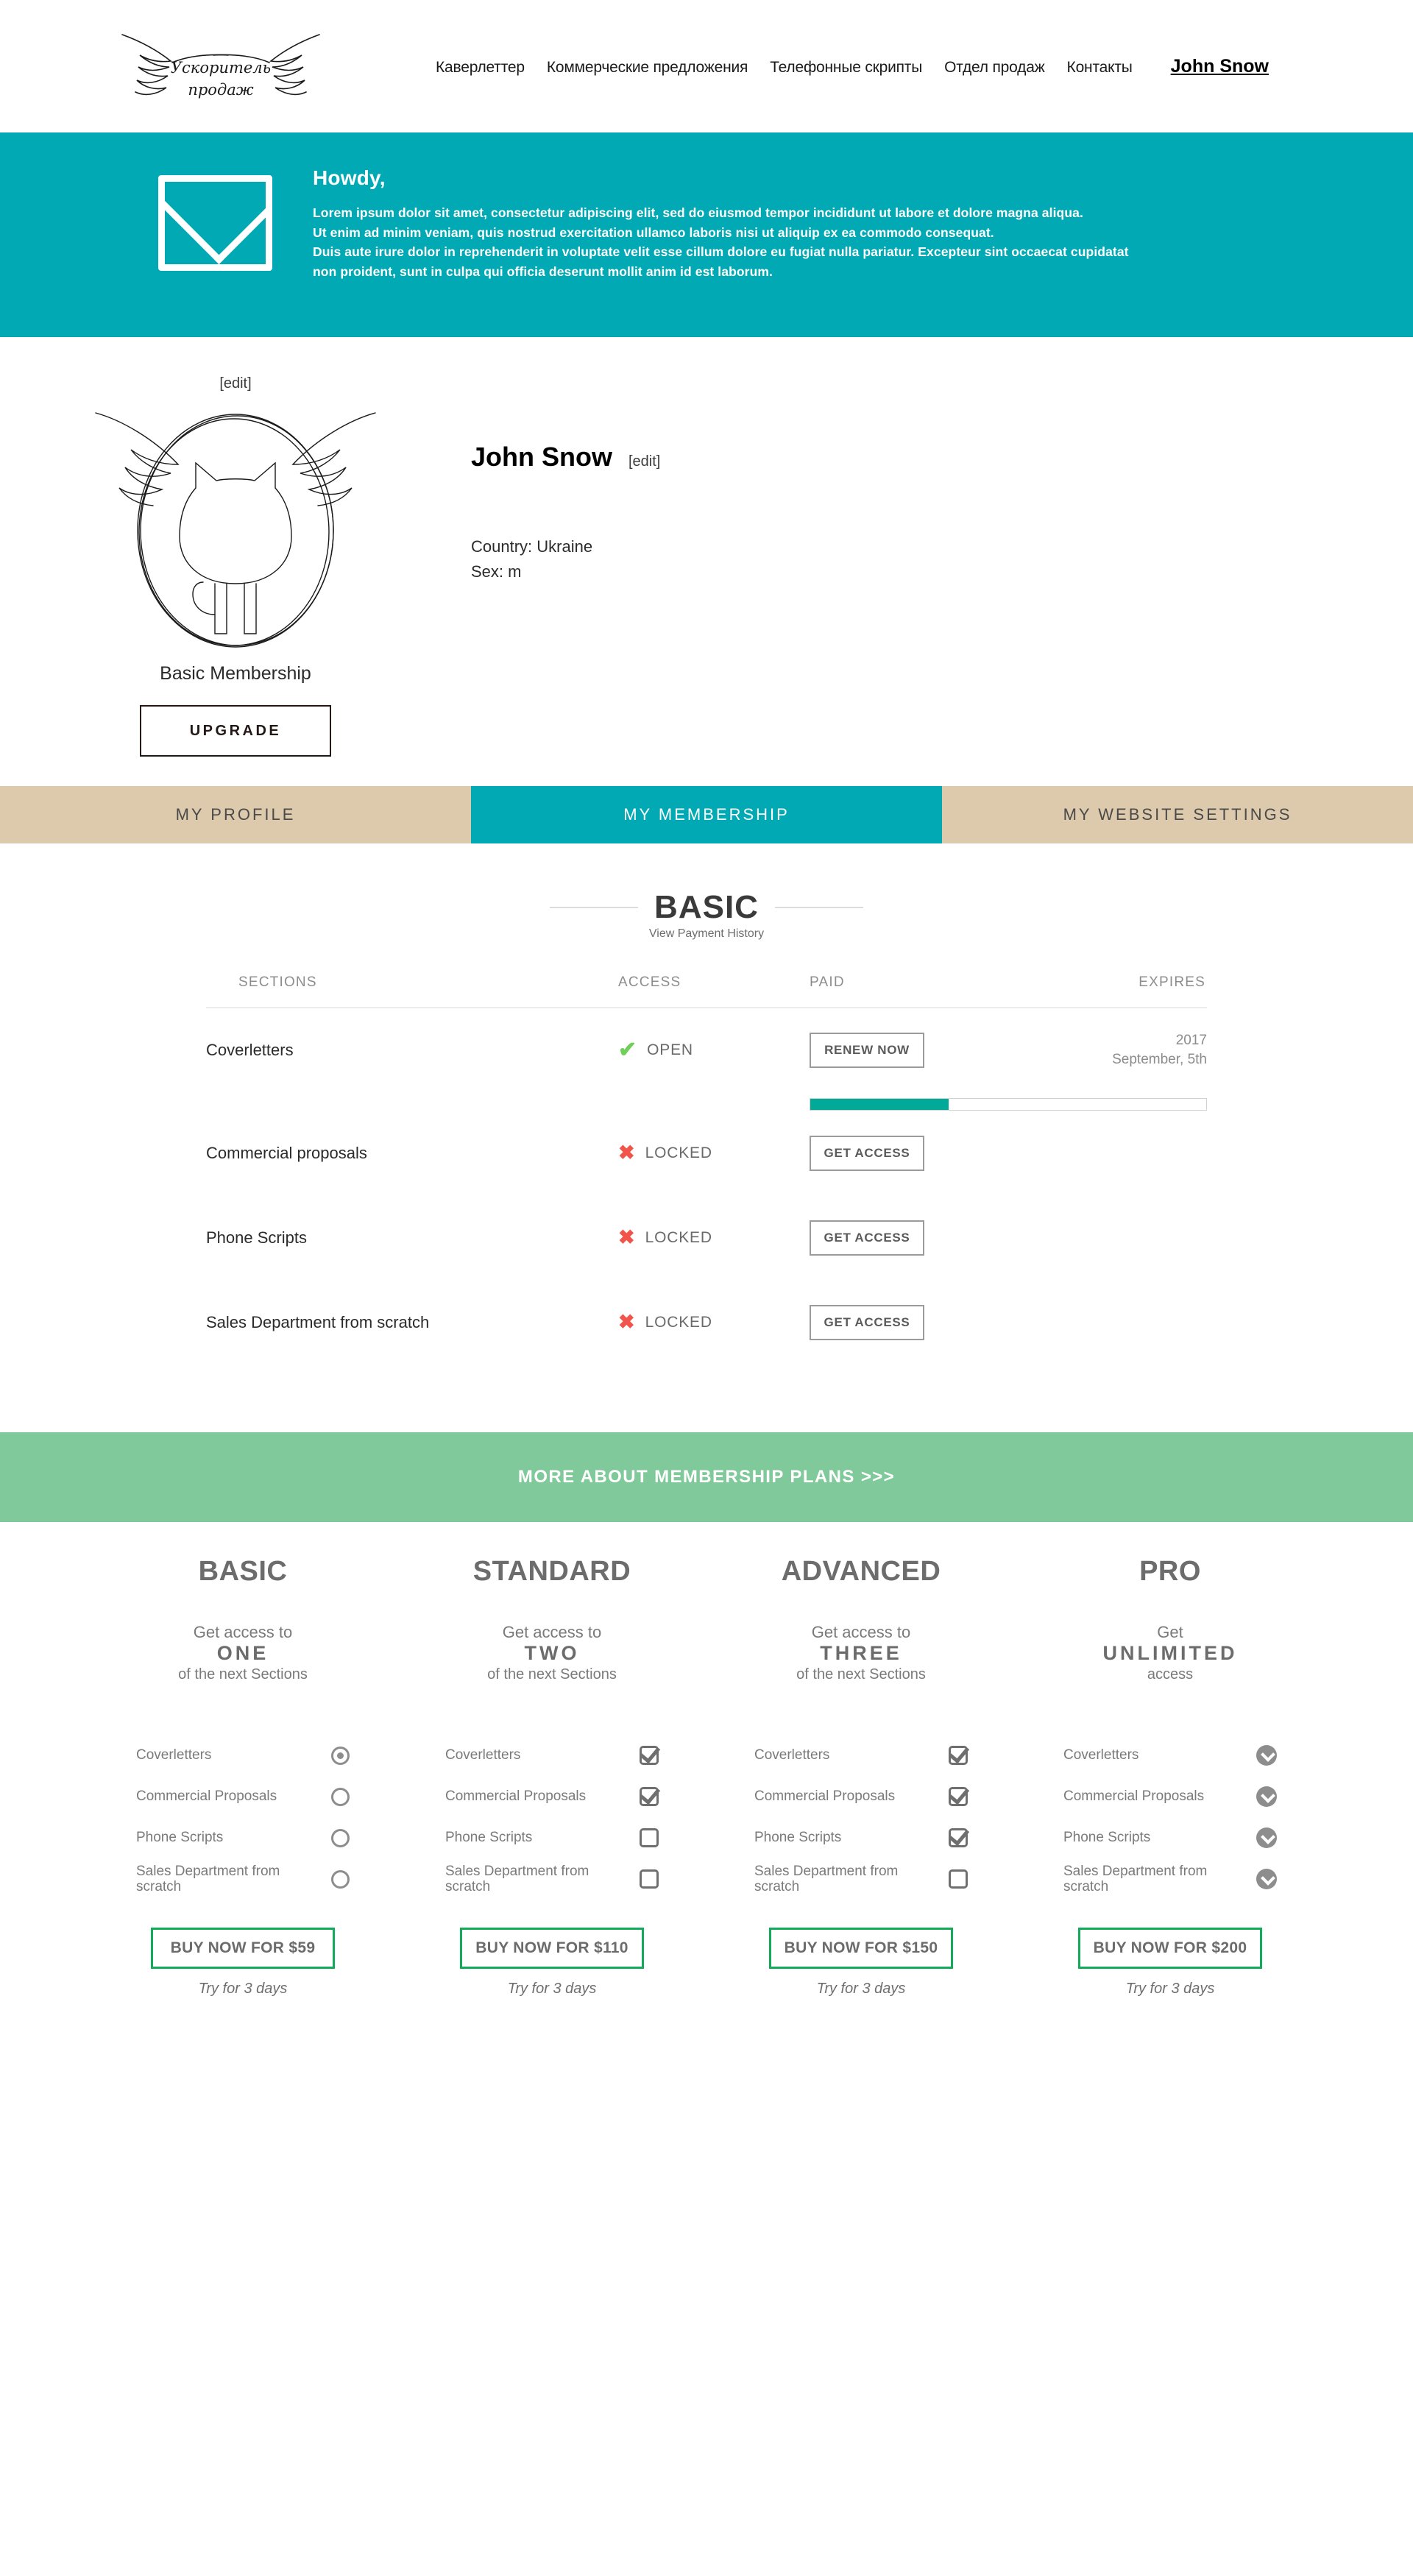  What do you see at coordinates (714, 1153) in the screenshot?
I see `row-access-cell: ✖ LOCKED` at bounding box center [714, 1153].